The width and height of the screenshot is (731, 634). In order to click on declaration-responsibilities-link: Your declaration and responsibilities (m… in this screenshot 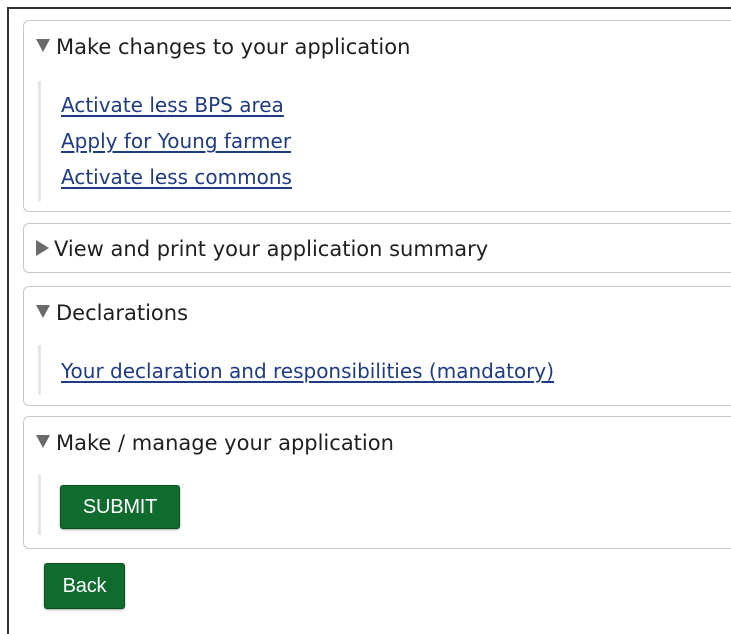, I will do `click(307, 371)`.